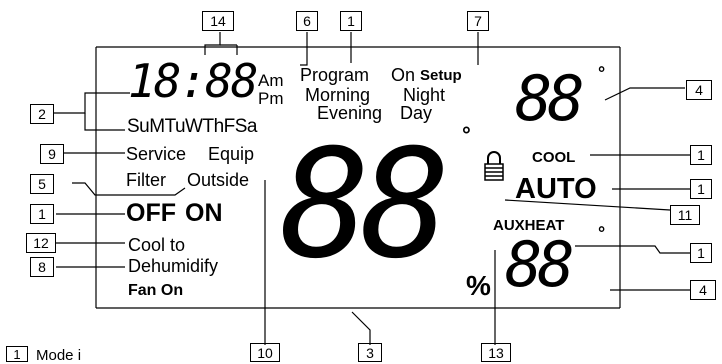  I want to click on lock-icon, so click(494, 166).